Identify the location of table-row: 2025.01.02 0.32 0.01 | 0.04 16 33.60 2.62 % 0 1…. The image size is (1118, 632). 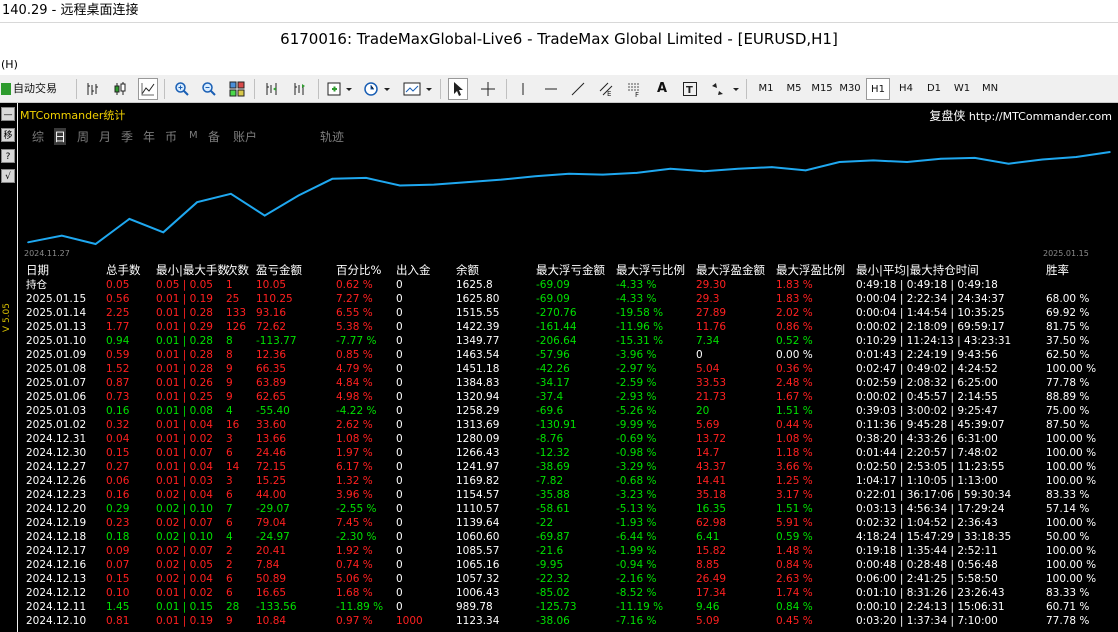
(569, 425).